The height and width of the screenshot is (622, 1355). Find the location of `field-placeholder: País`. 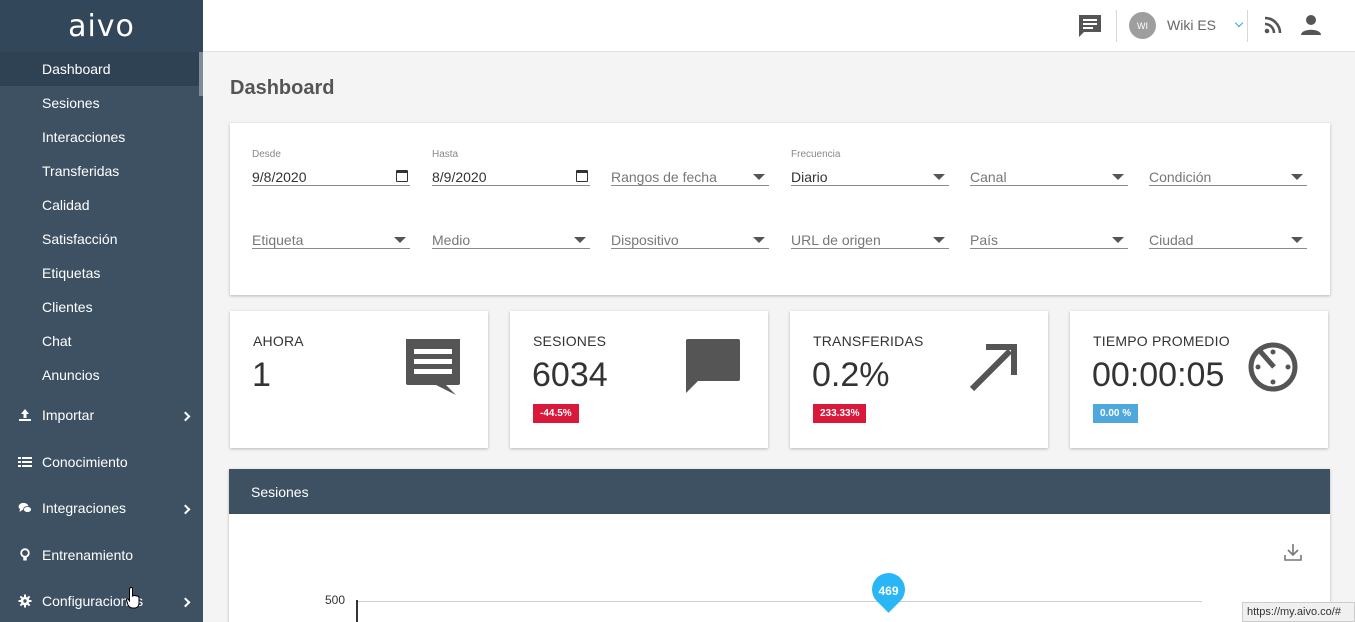

field-placeholder: País is located at coordinates (984, 240).